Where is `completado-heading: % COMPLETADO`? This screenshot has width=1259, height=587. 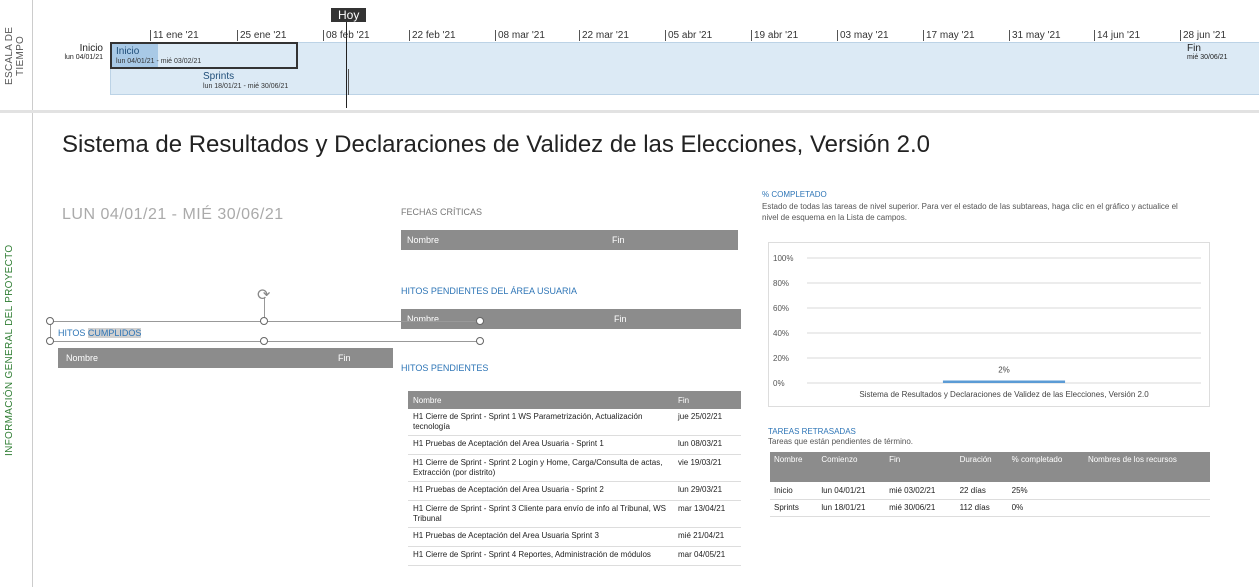 completado-heading: % COMPLETADO is located at coordinates (794, 194).